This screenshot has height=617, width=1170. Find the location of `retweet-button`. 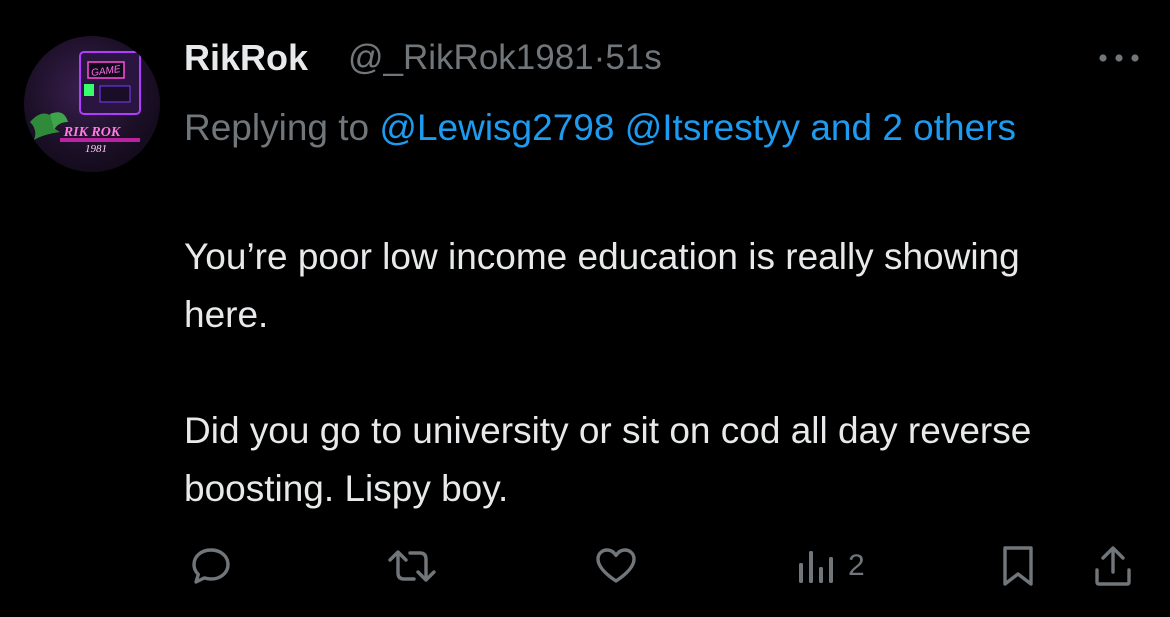

retweet-button is located at coordinates (412, 566).